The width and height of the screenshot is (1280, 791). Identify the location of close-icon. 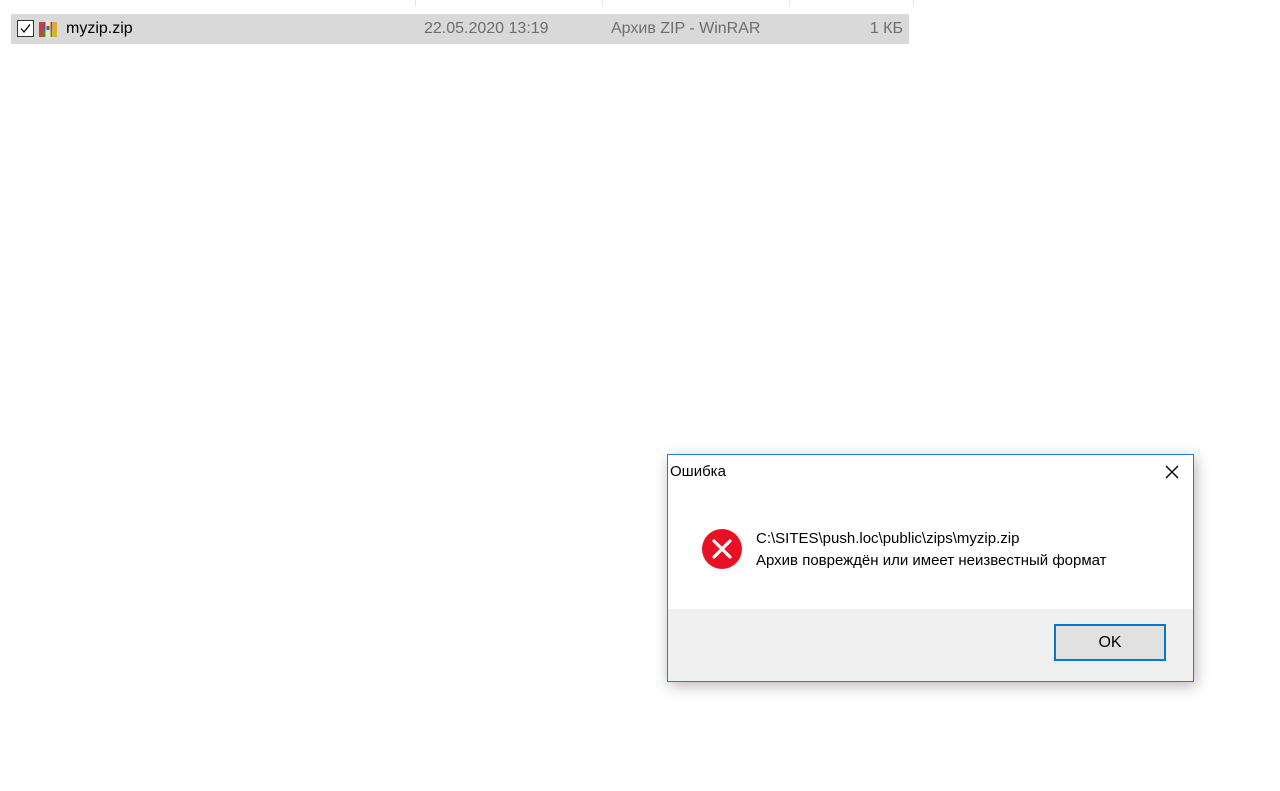
(1172, 472).